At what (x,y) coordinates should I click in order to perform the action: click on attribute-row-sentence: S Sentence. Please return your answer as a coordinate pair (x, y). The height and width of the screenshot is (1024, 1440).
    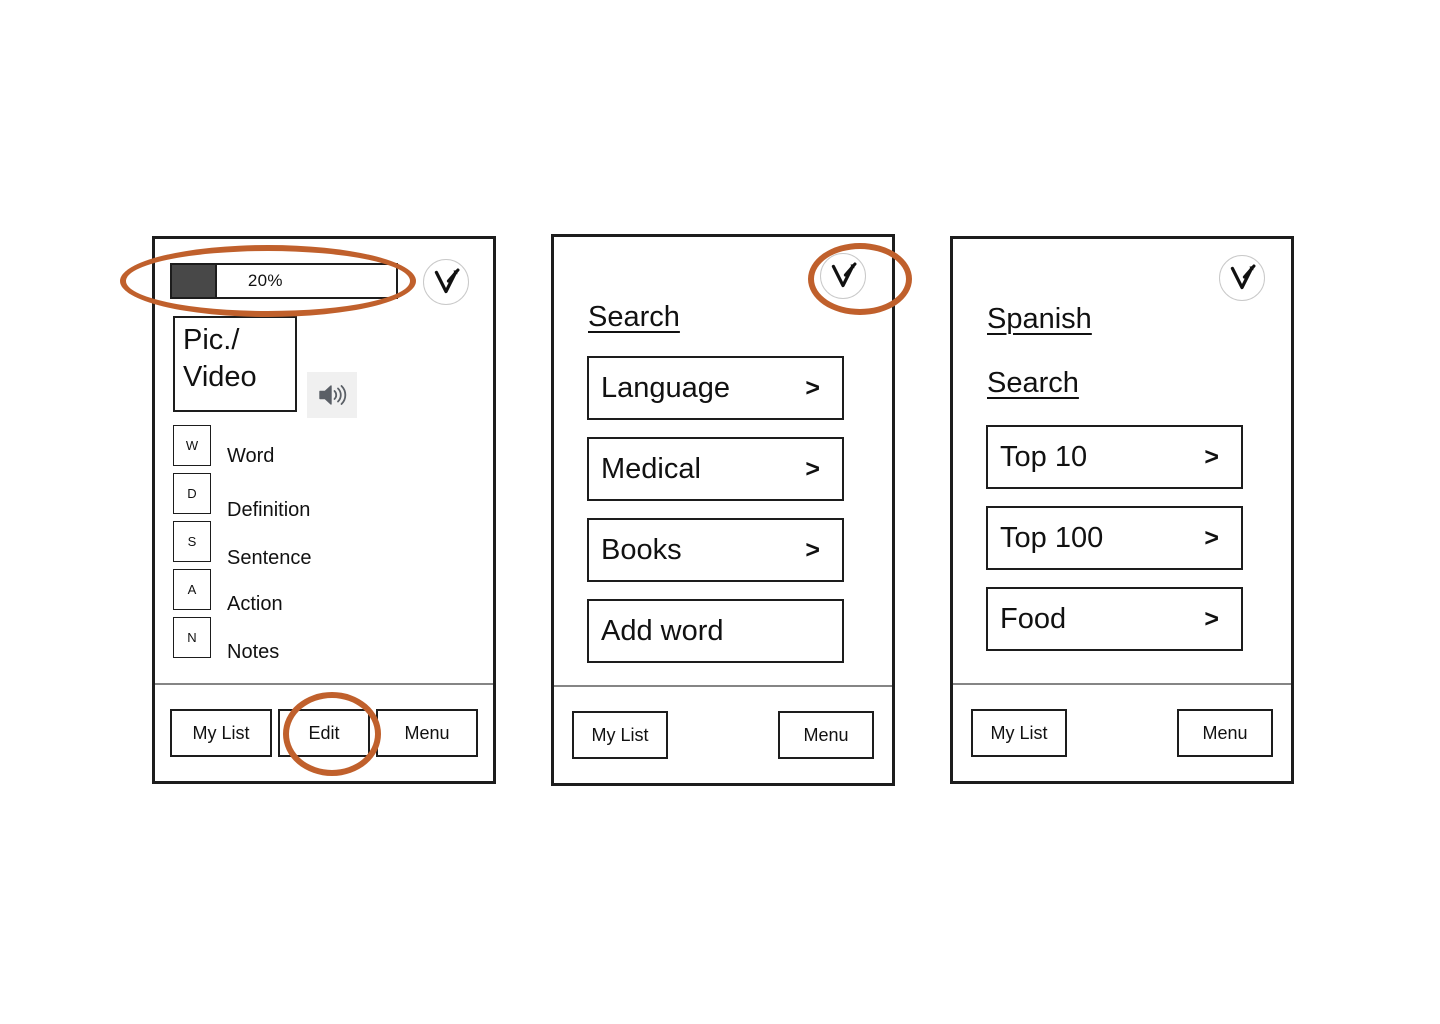
    Looking at the image, I should click on (323, 545).